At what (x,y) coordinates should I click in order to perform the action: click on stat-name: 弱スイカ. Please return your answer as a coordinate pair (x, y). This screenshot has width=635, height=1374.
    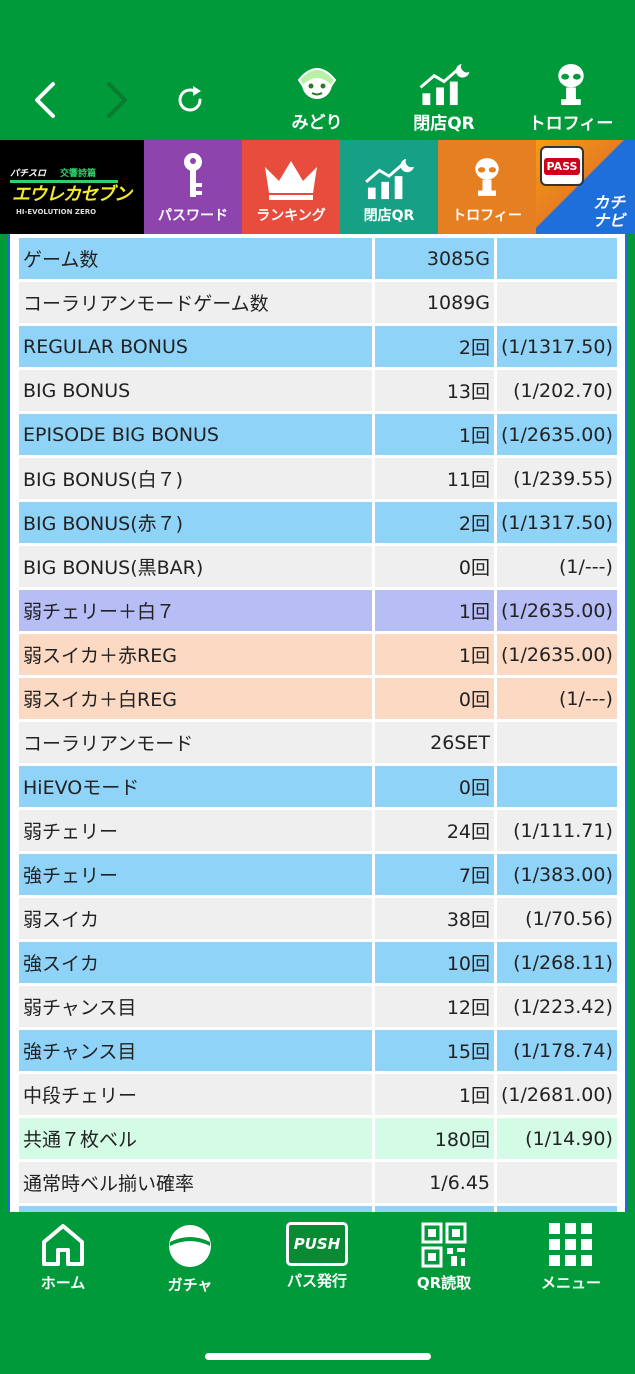
    Looking at the image, I should click on (195, 918).